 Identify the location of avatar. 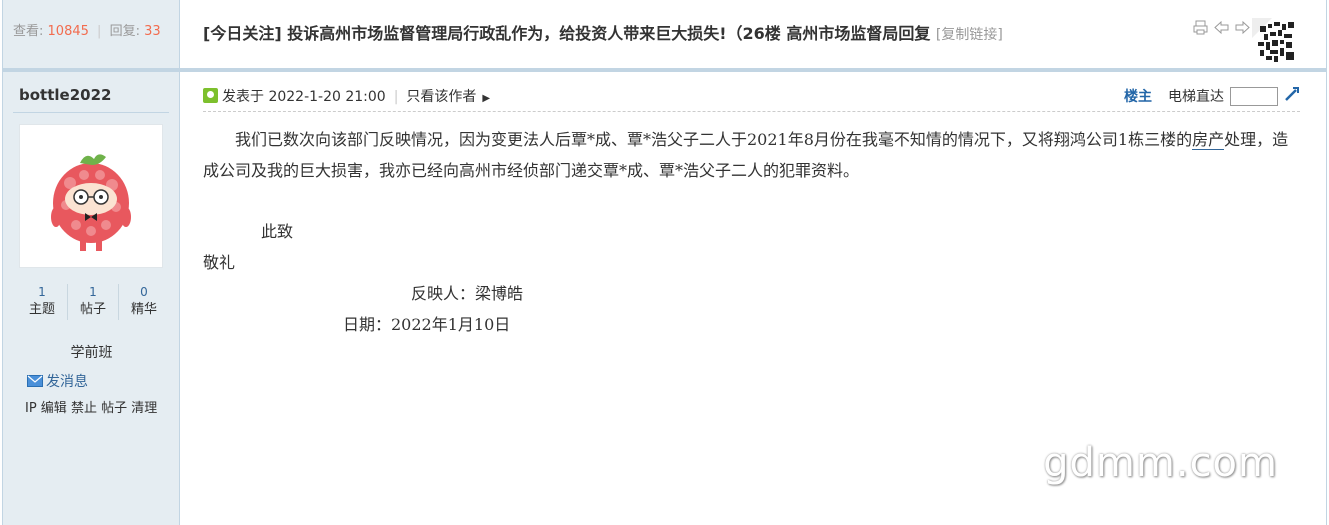
(91, 196).